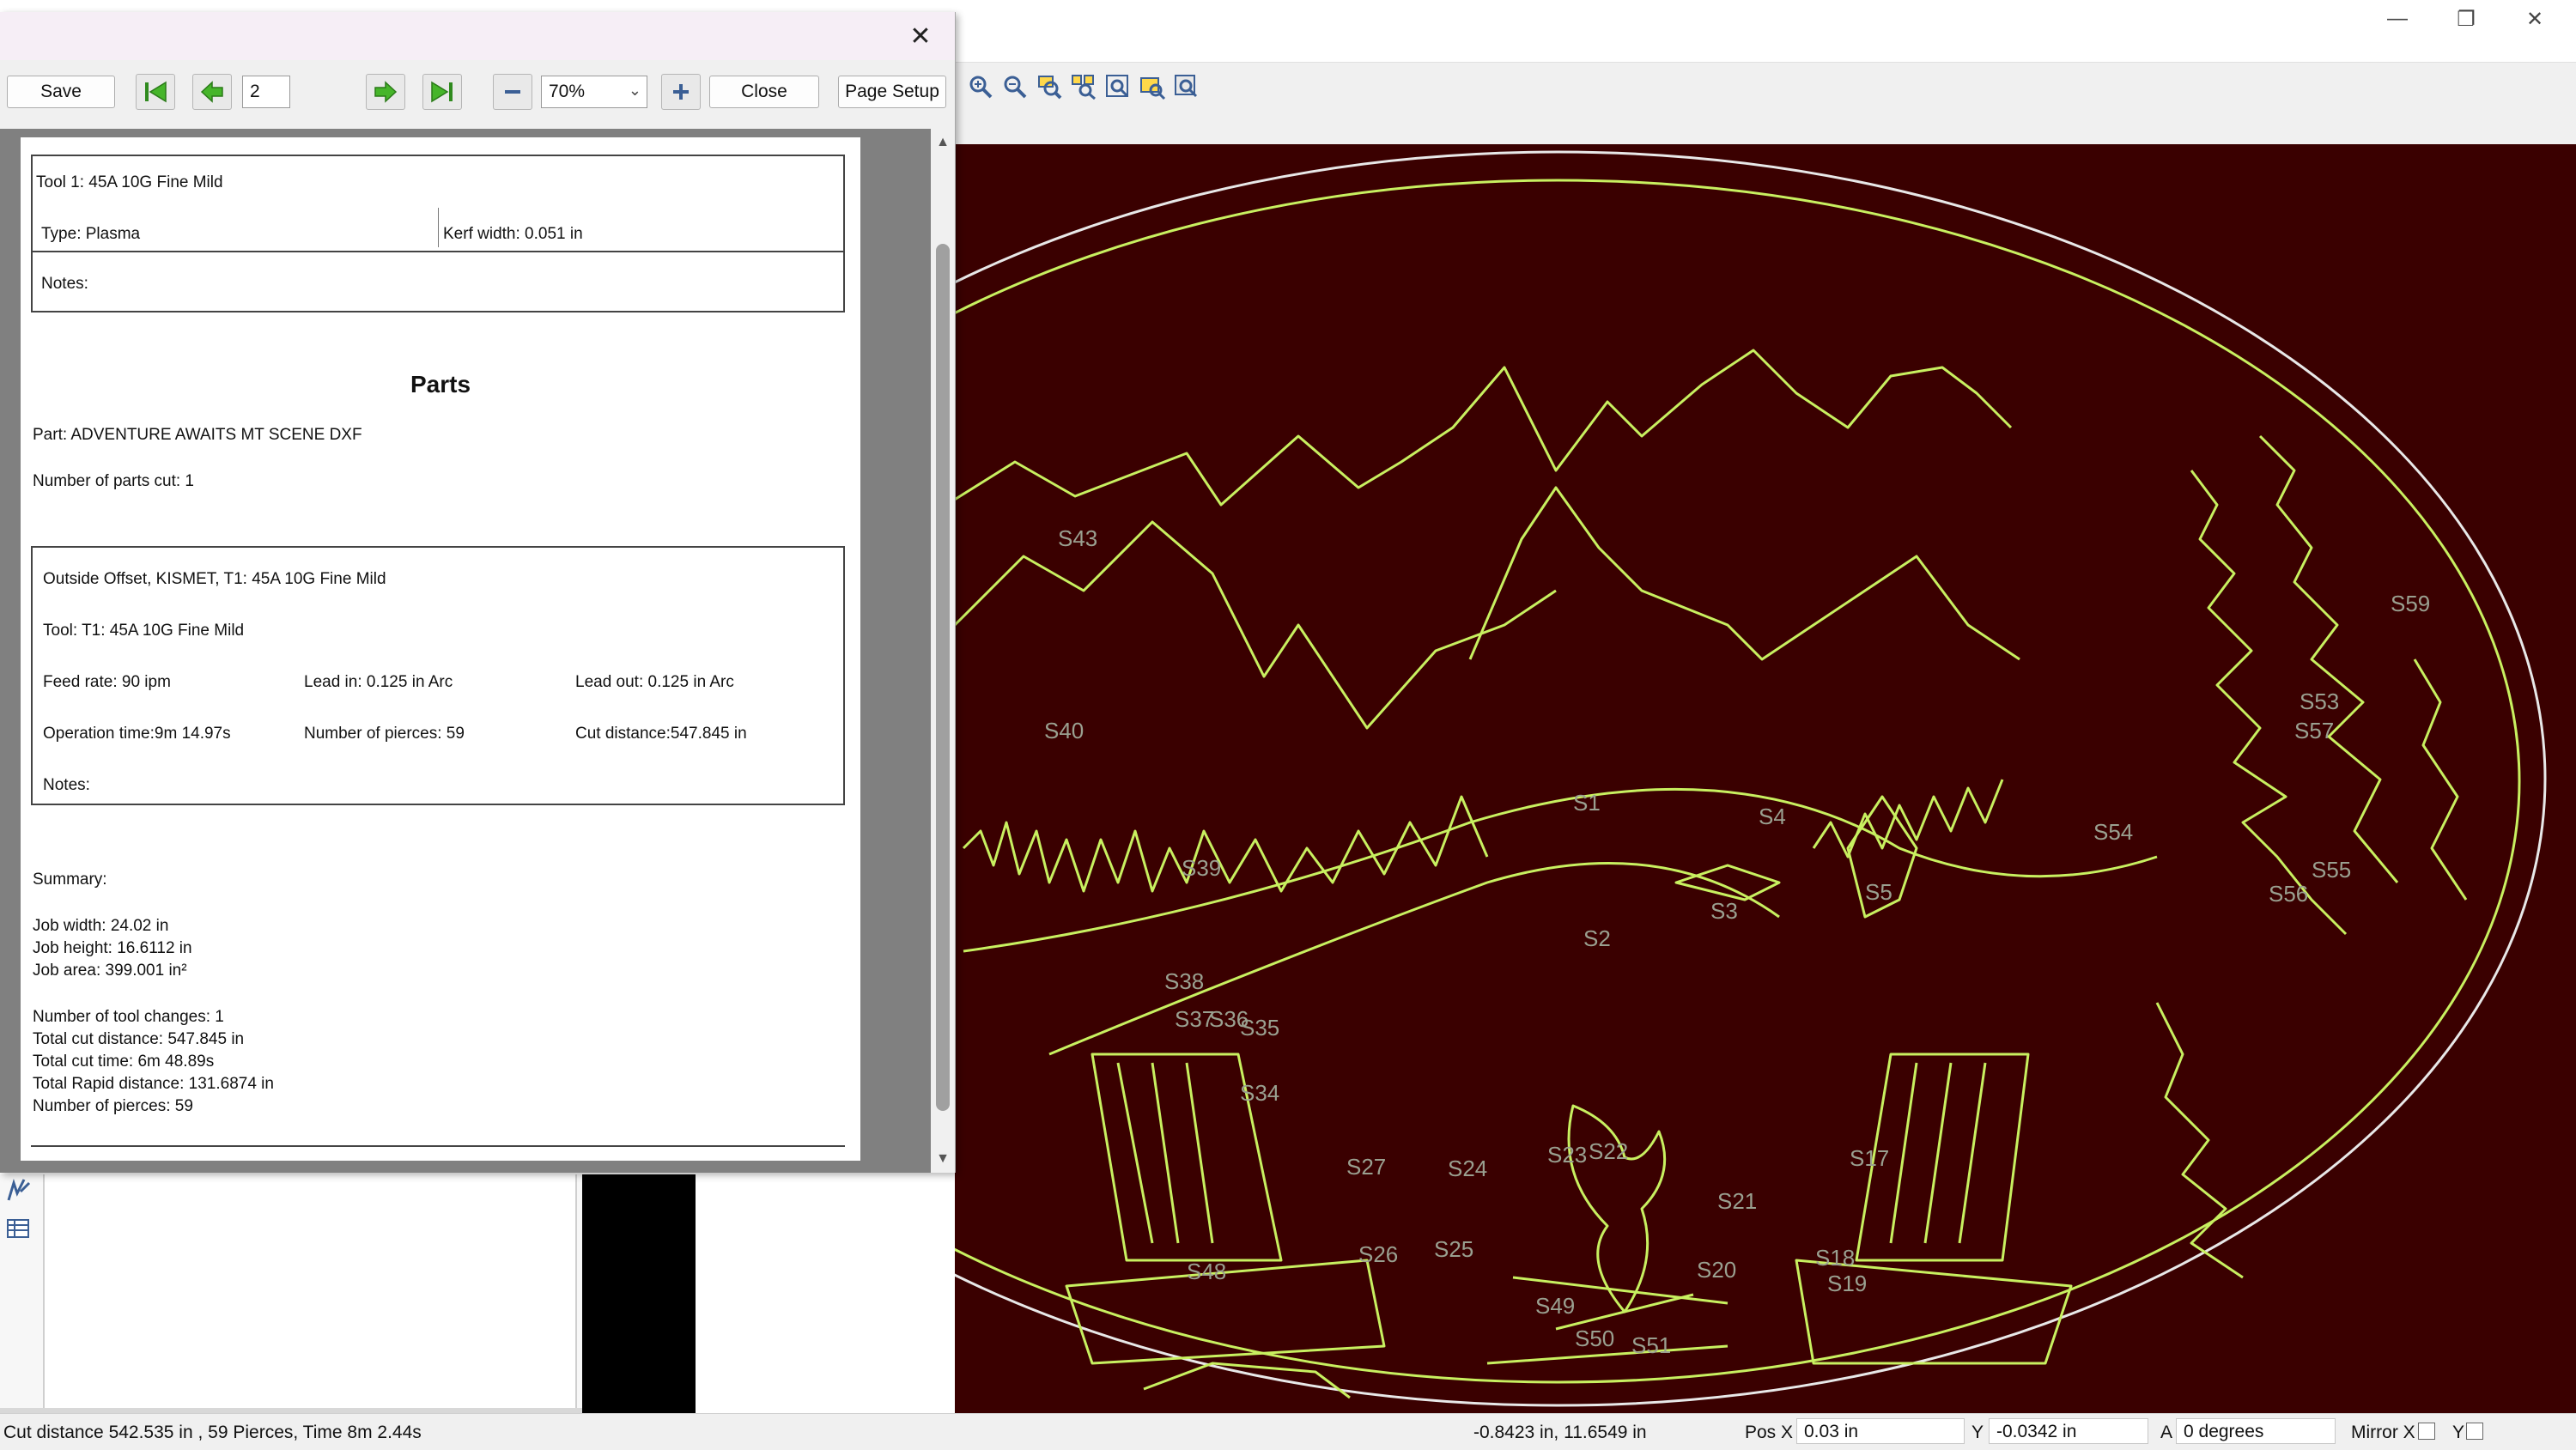  I want to click on edit-path-icon, so click(21, 1192).